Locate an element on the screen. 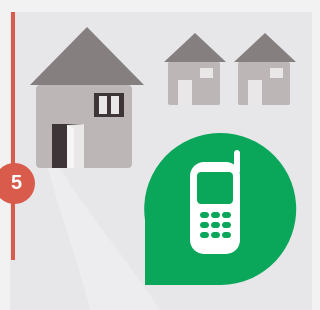 The height and width of the screenshot is (310, 320). mobile-phone-icon is located at coordinates (215, 202).